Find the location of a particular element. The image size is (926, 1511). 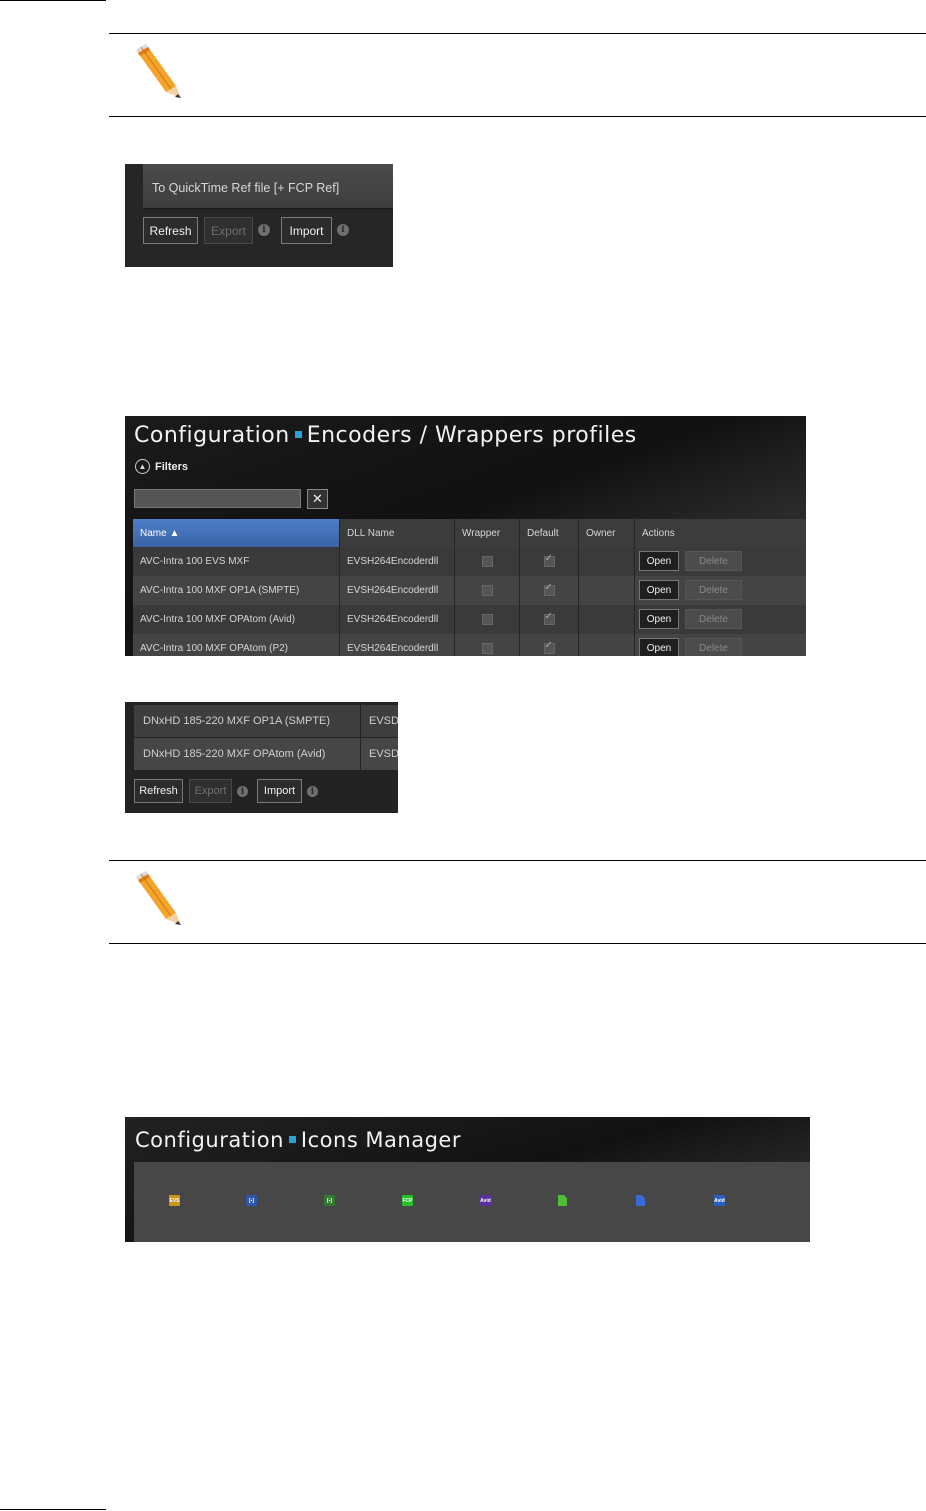

column-header-wrapper: Wrapper is located at coordinates (487, 533).